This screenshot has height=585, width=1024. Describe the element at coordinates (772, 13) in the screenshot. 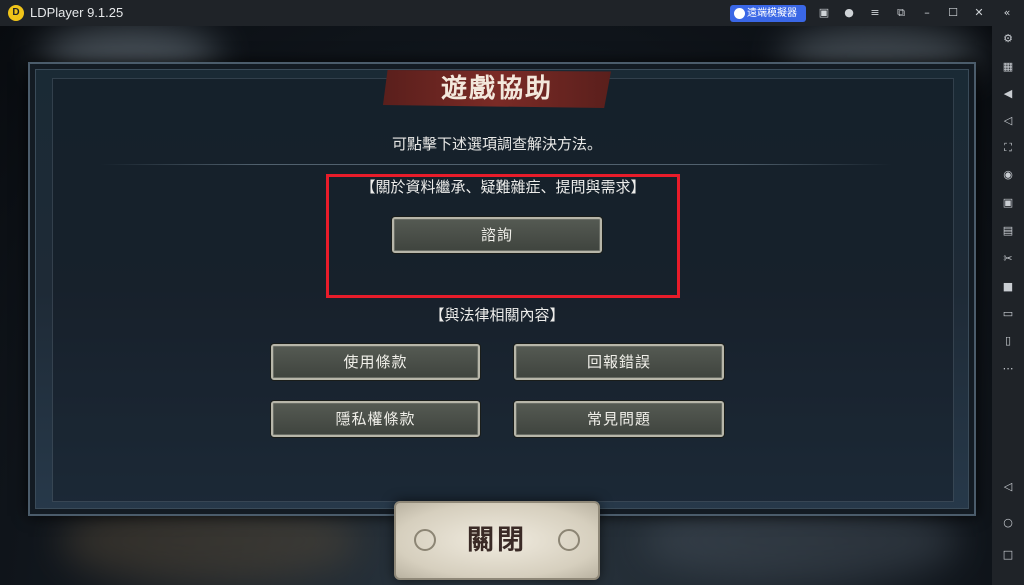

I see `remote-emulator-label: 遠端模擬器` at that location.